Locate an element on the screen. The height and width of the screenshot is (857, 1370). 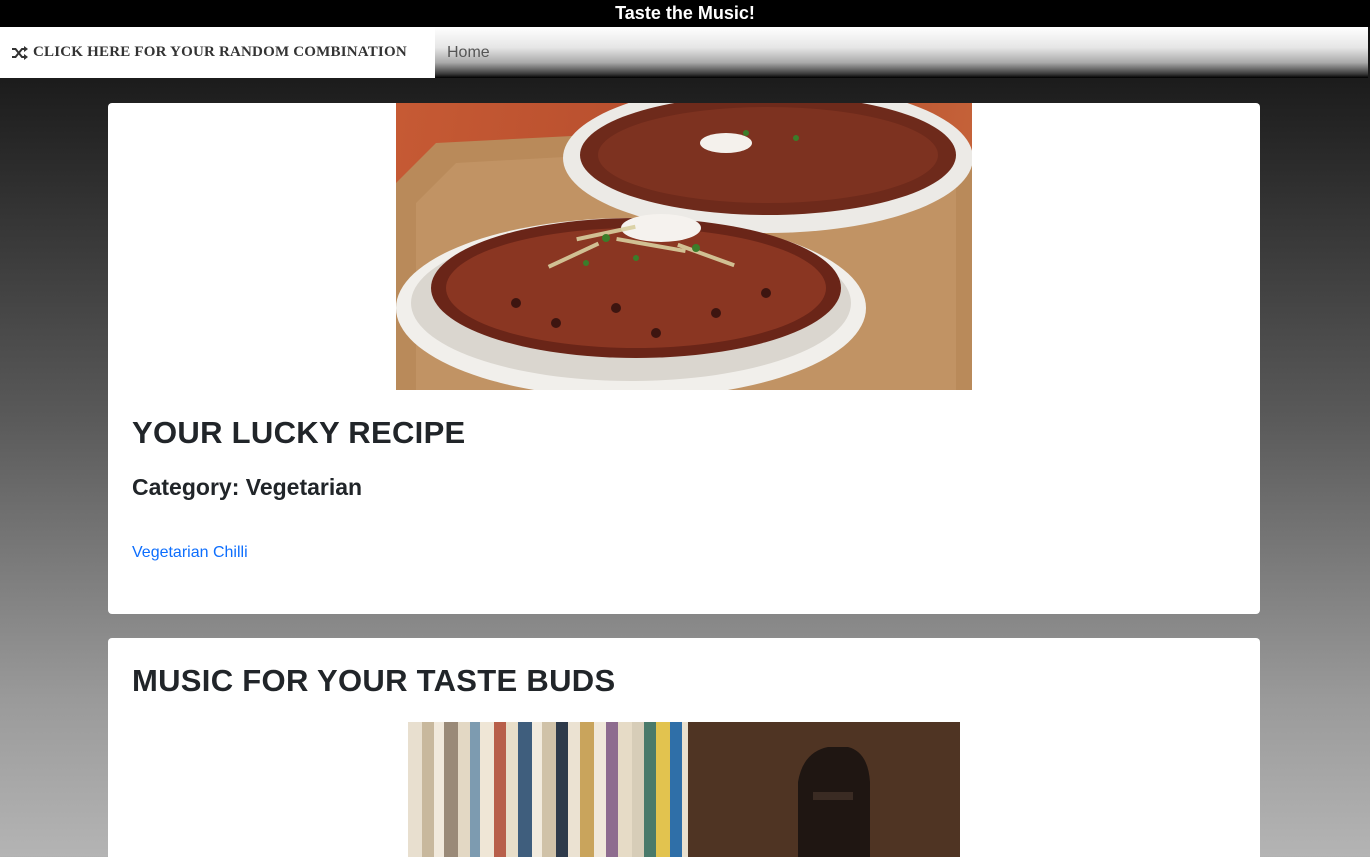
site-title: Taste the Music! is located at coordinates (685, 13).